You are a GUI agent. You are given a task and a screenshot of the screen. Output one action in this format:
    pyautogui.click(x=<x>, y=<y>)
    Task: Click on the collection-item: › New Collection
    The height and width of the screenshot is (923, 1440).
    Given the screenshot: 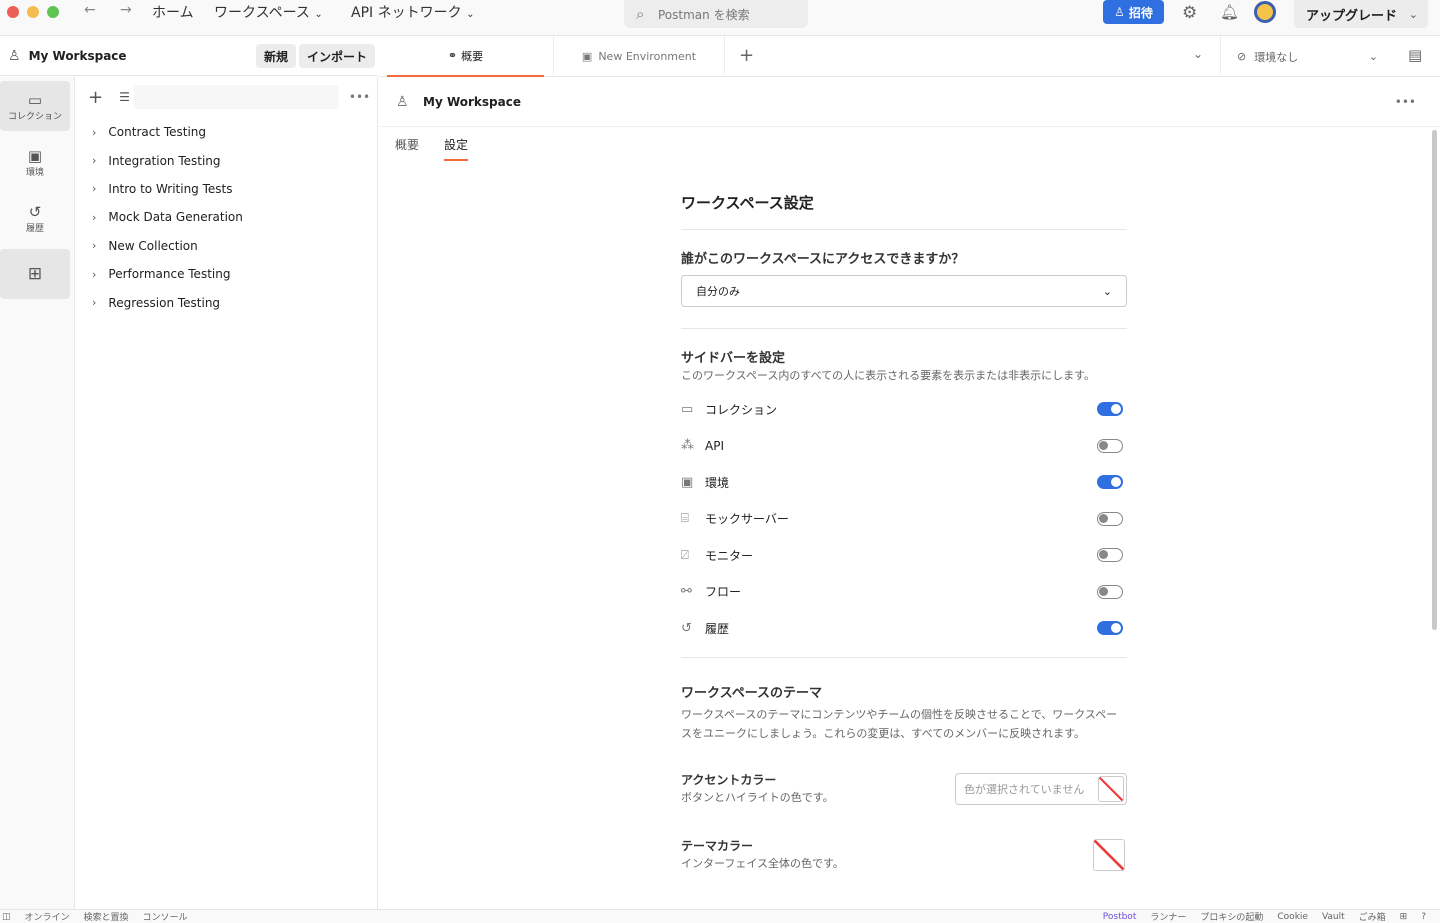 What is the action you would take?
    pyautogui.click(x=226, y=246)
    